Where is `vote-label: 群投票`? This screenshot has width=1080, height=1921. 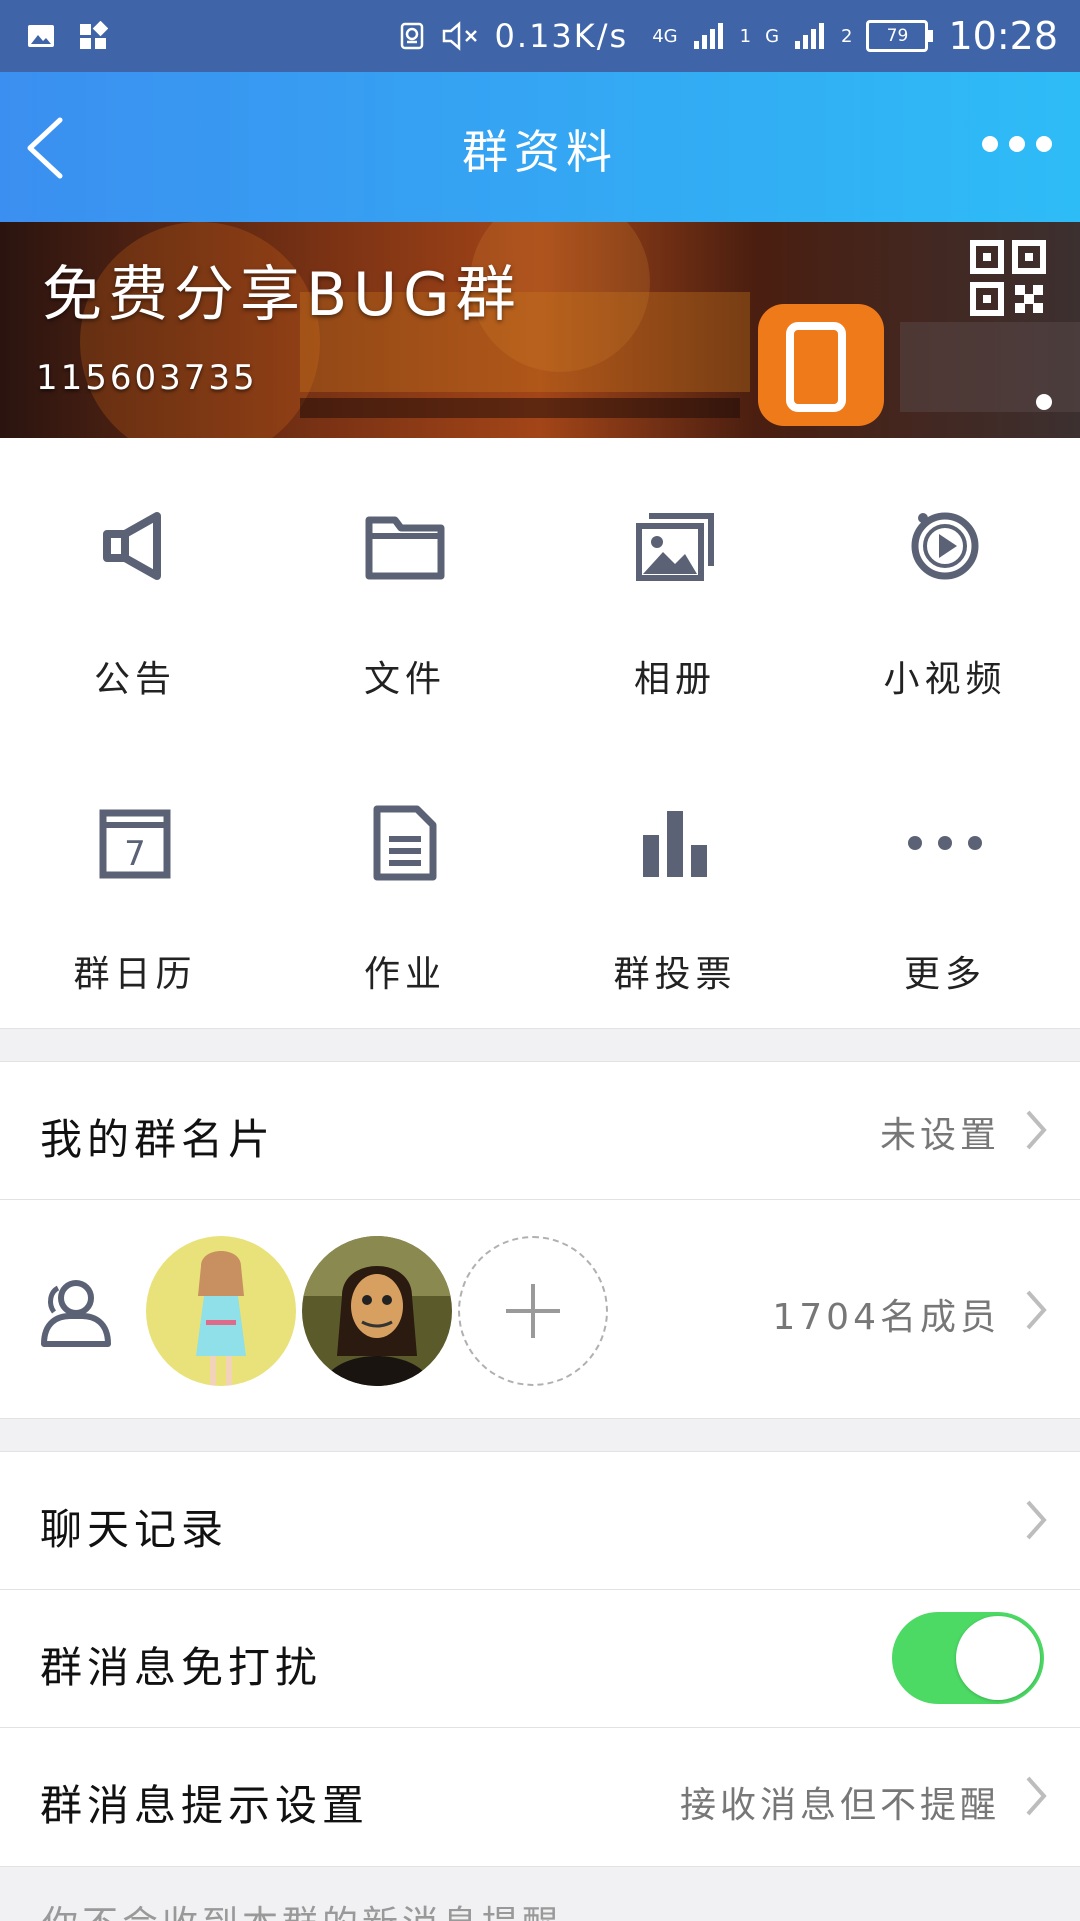 vote-label: 群投票 is located at coordinates (675, 974).